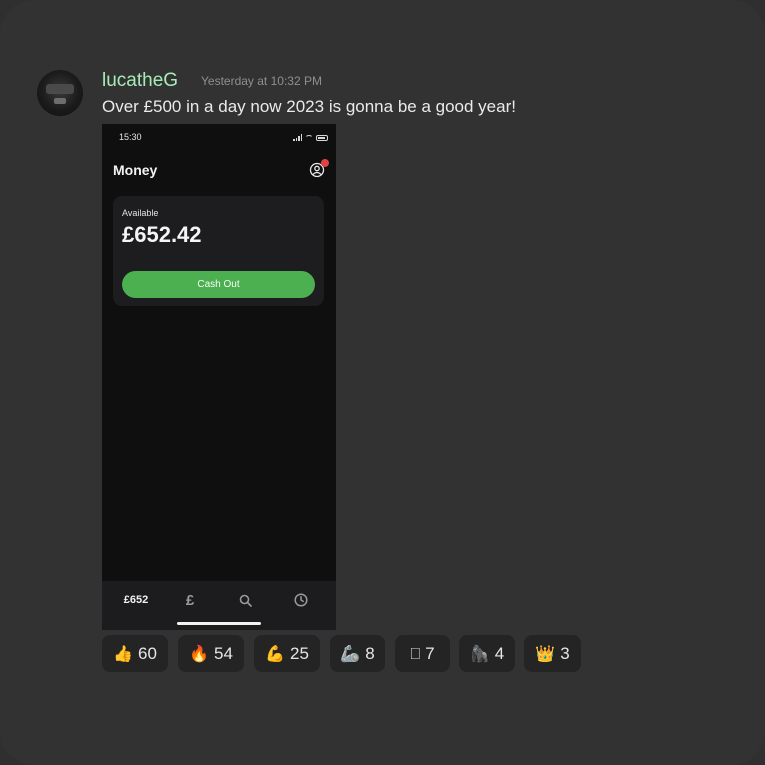  Describe the element at coordinates (199, 653) in the screenshot. I see `fire-icon: 🔥` at that location.